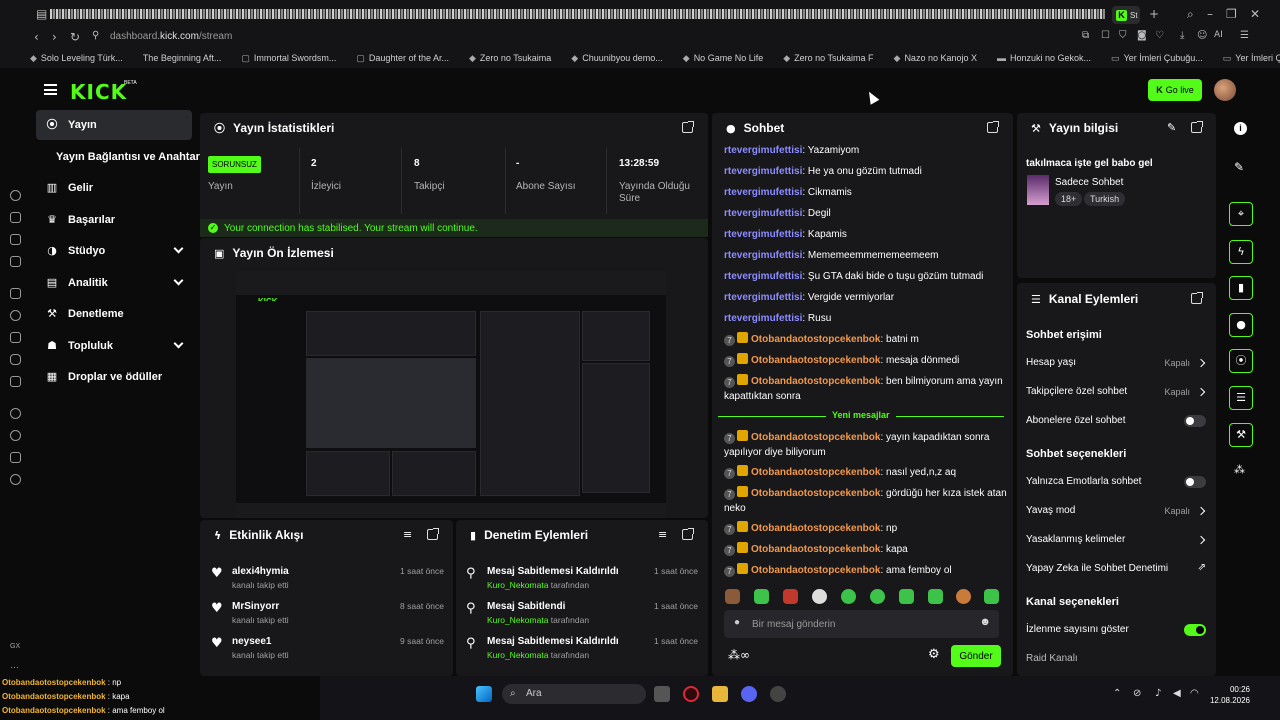 This screenshot has height=720, width=1280. I want to click on camera-icon: ◙, so click(1142, 35).